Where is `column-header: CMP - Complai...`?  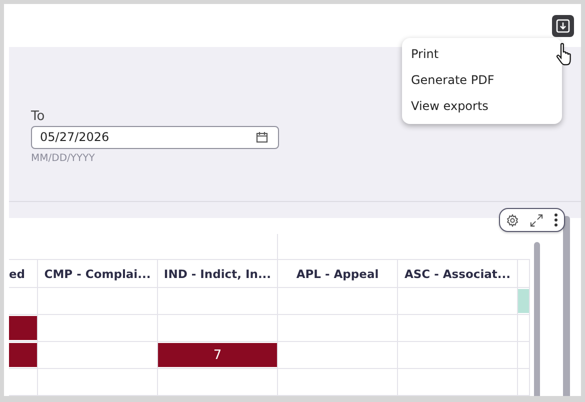 column-header: CMP - Complai... is located at coordinates (98, 273).